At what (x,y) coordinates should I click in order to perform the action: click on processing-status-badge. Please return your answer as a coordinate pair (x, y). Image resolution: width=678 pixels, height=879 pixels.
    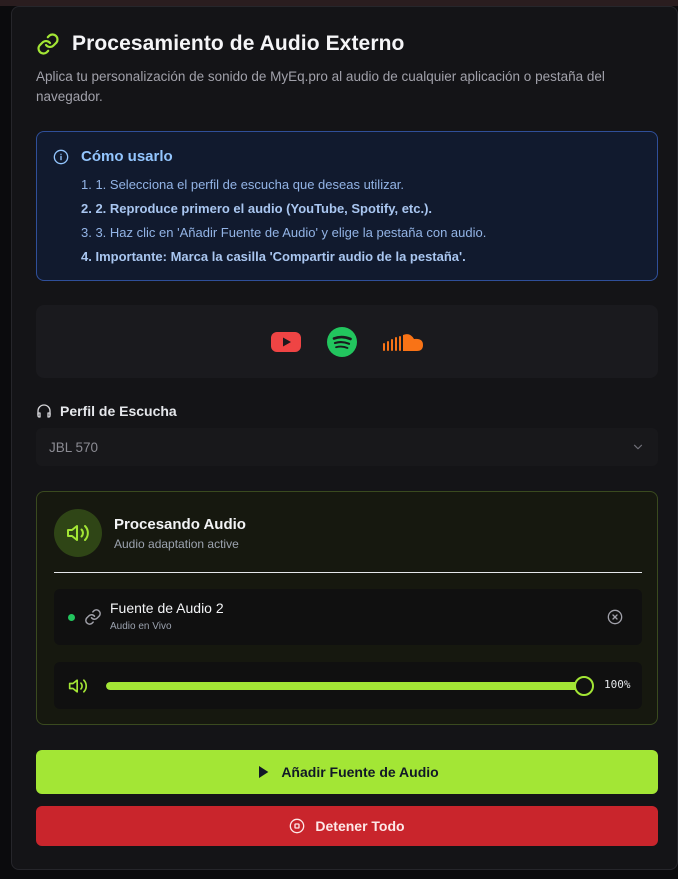
    Looking at the image, I should click on (78, 533).